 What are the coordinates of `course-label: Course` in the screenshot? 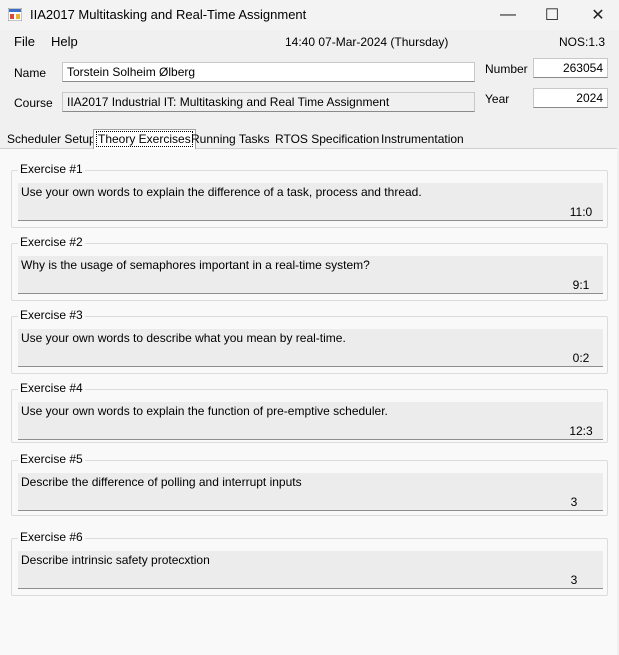 It's located at (33, 103).